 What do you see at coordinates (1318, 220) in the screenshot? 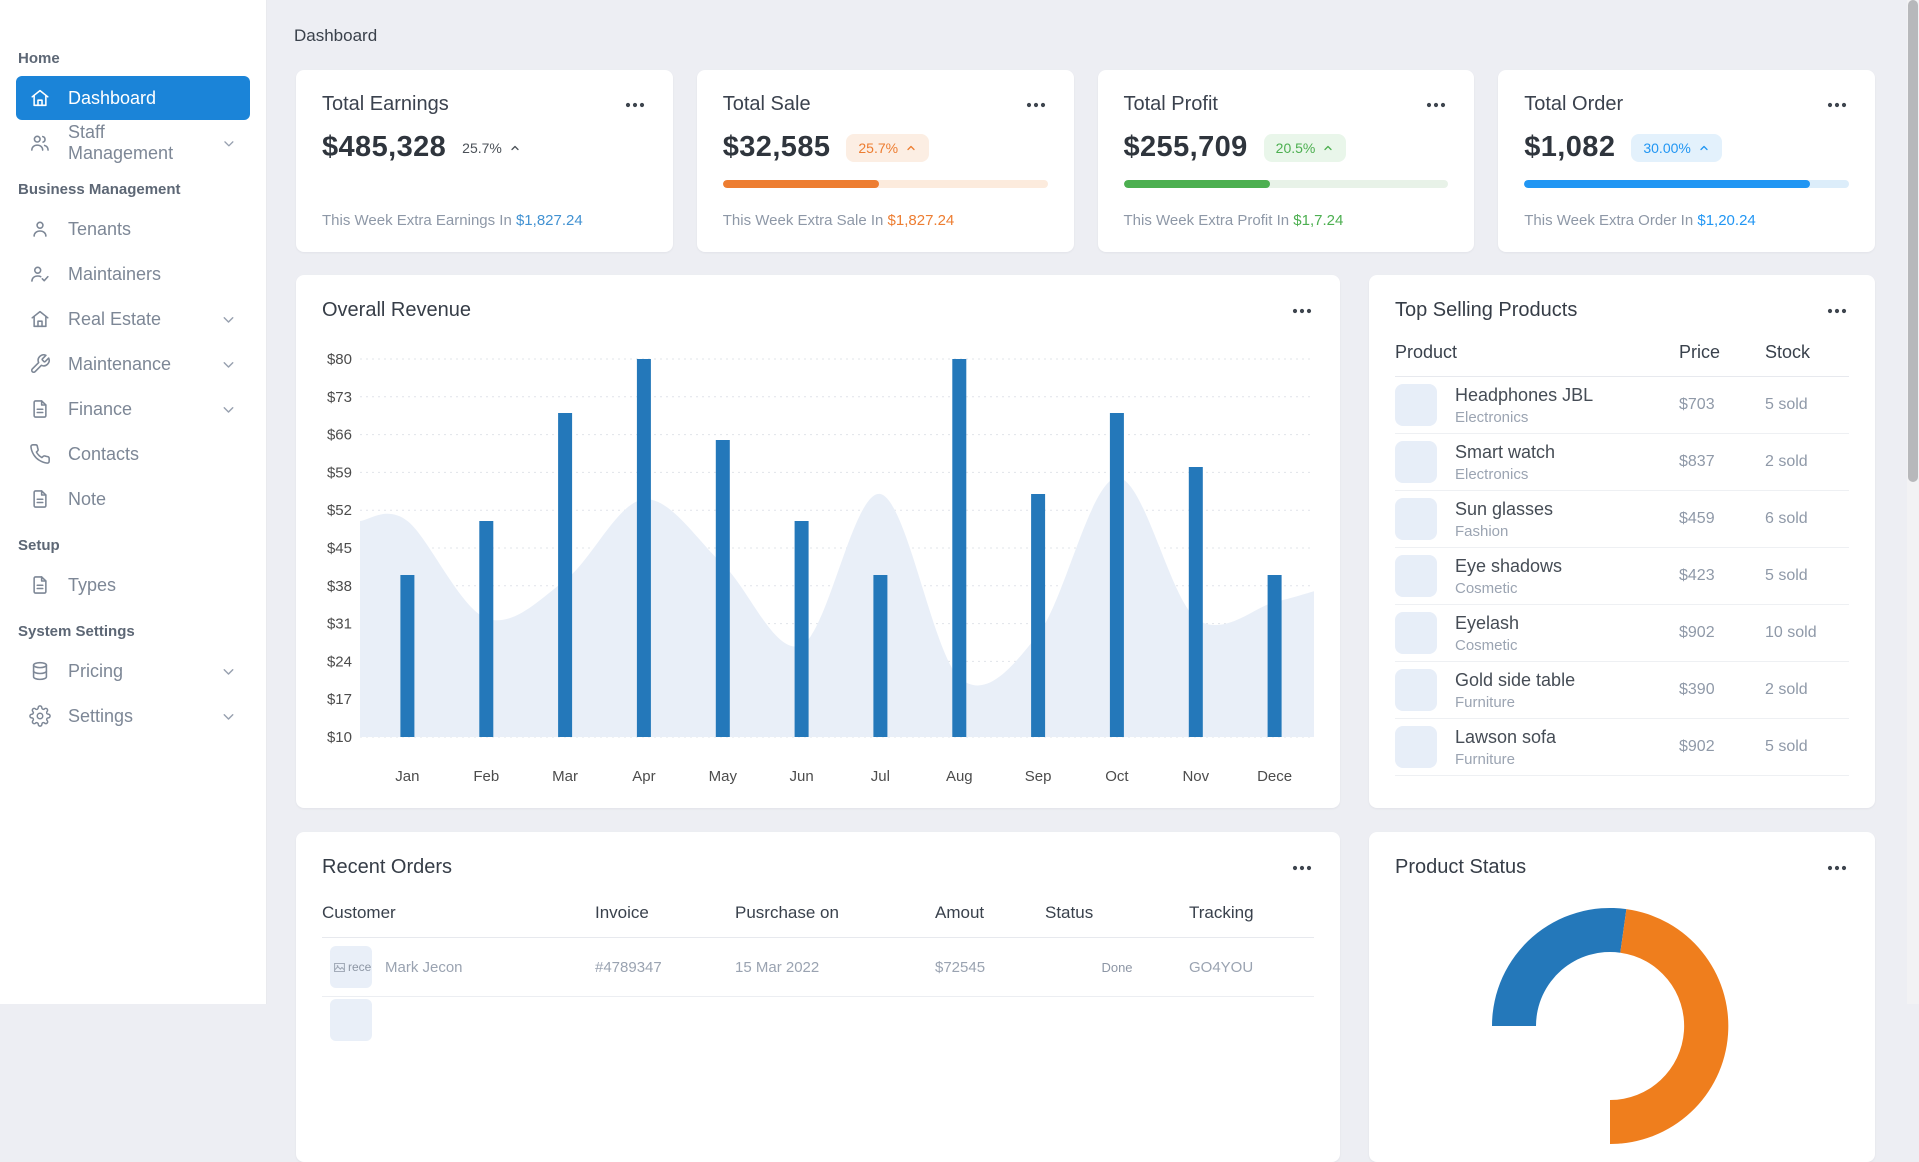
I see `footer-value: $1,7.24` at bounding box center [1318, 220].